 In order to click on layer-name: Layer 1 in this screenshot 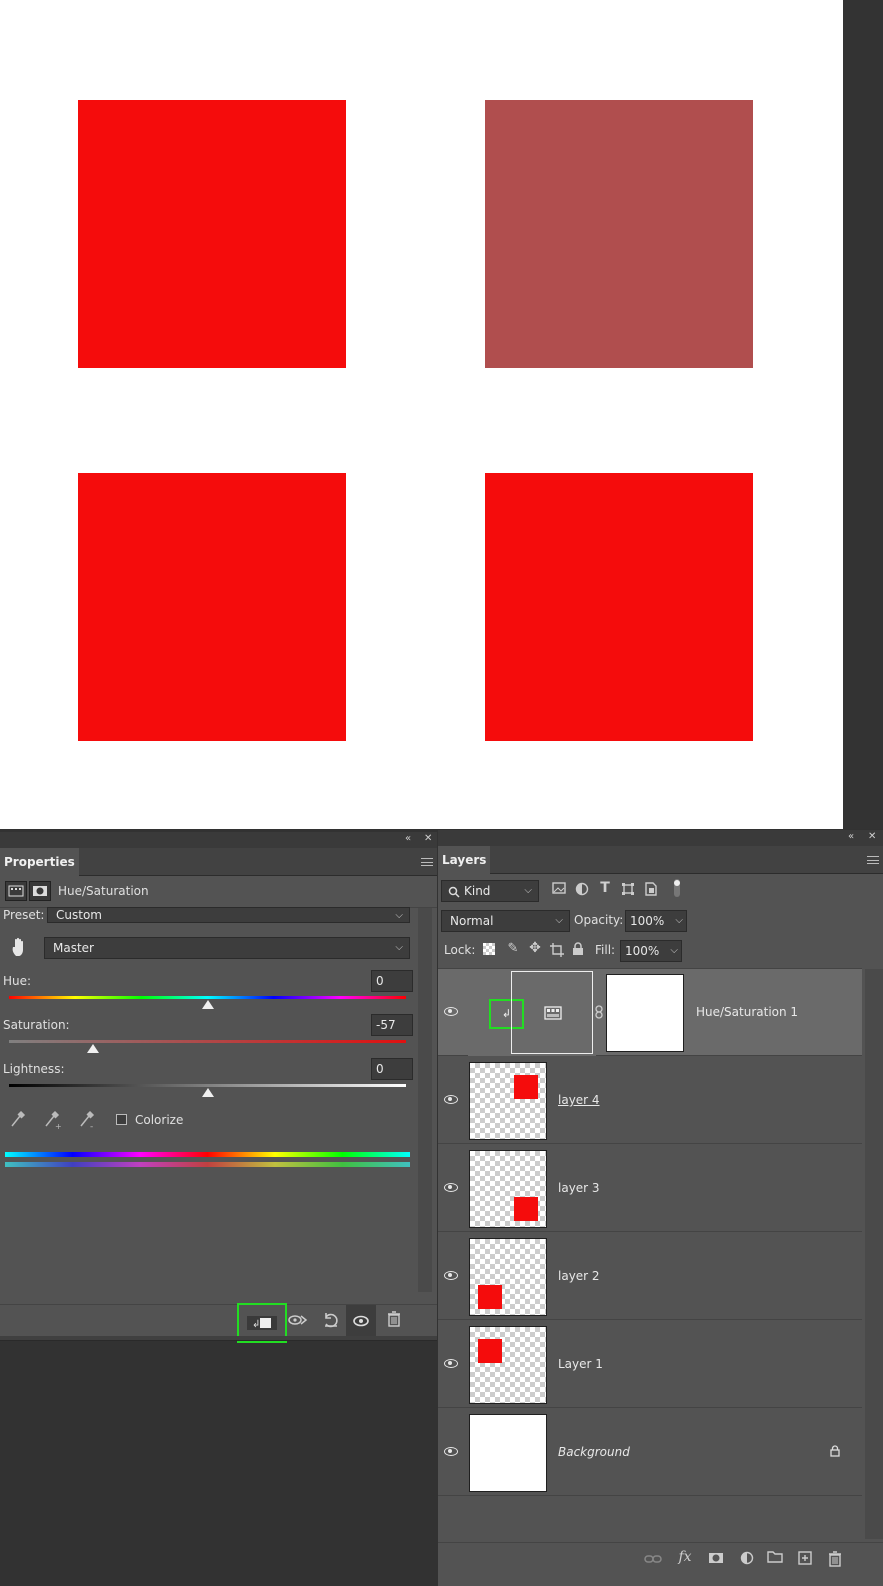, I will do `click(580, 1364)`.